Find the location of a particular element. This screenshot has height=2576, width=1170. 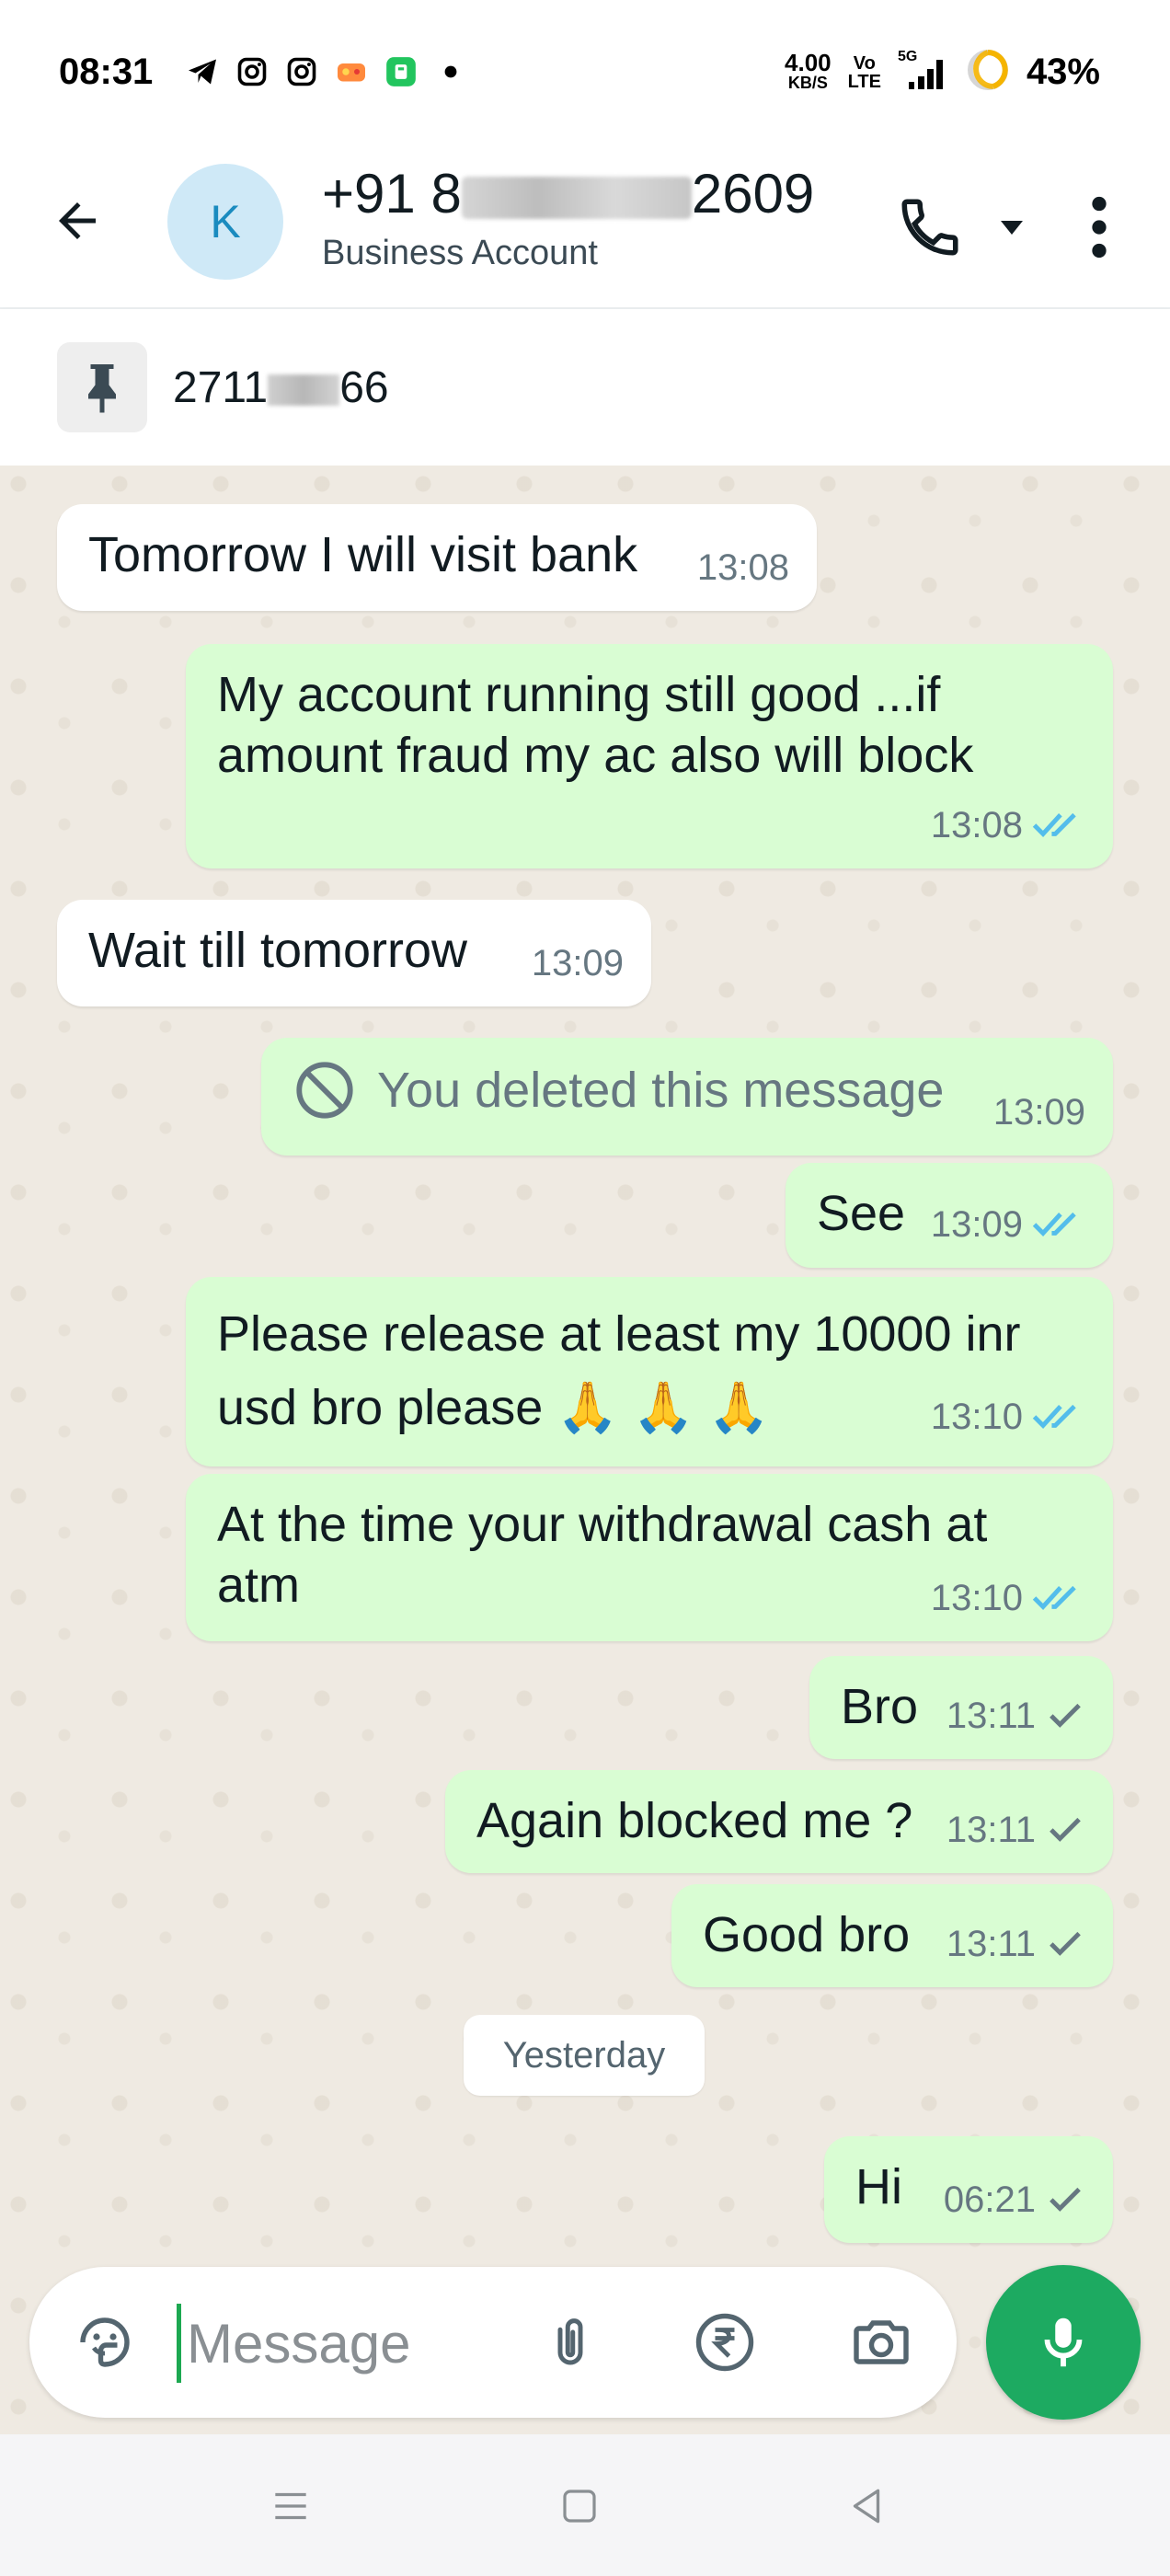

message-bubble: Bro 13:11 is located at coordinates (961, 1707).